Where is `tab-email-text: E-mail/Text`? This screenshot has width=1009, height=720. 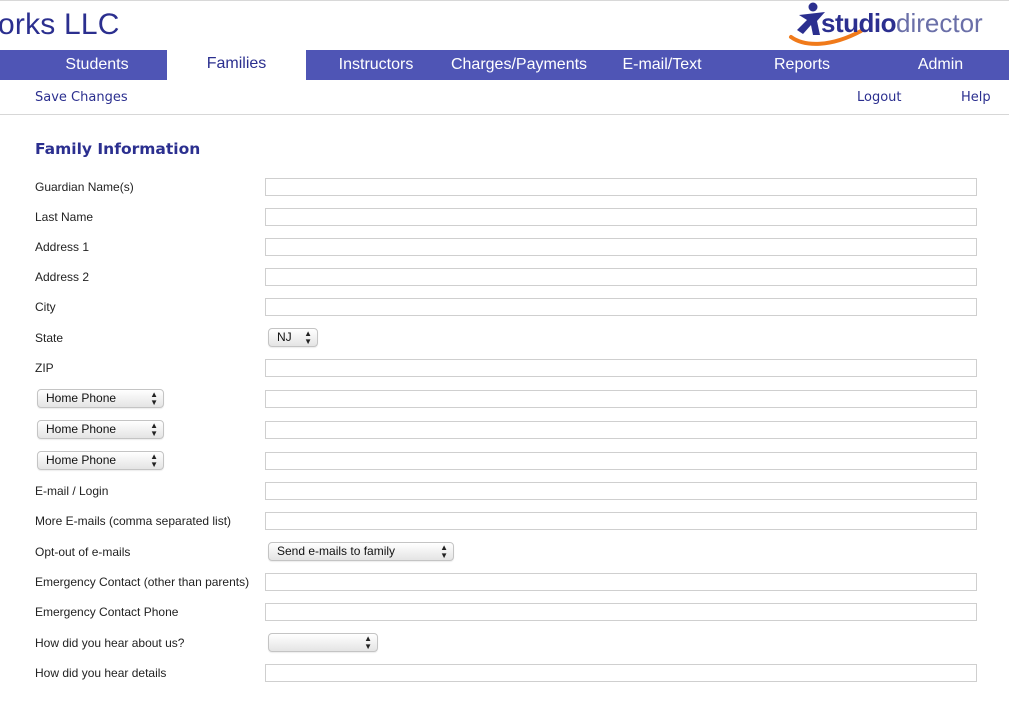 tab-email-text: E-mail/Text is located at coordinates (662, 65).